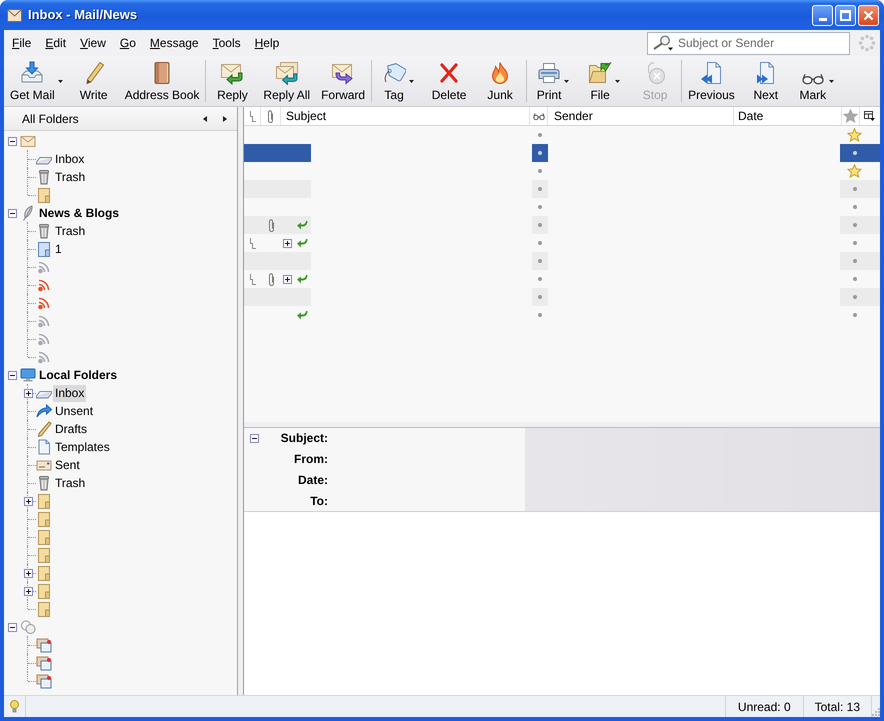  What do you see at coordinates (270, 116) in the screenshot?
I see `paperclip-icon` at bounding box center [270, 116].